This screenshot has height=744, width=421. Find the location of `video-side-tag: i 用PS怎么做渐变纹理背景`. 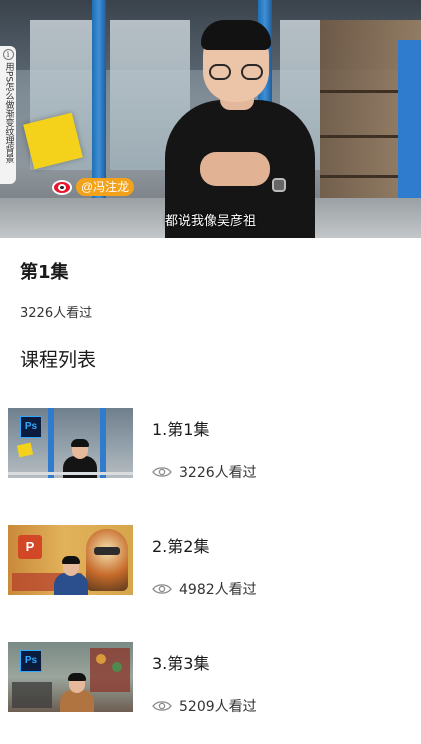

video-side-tag: i 用PS怎么做渐变纹理背景 is located at coordinates (8, 115).